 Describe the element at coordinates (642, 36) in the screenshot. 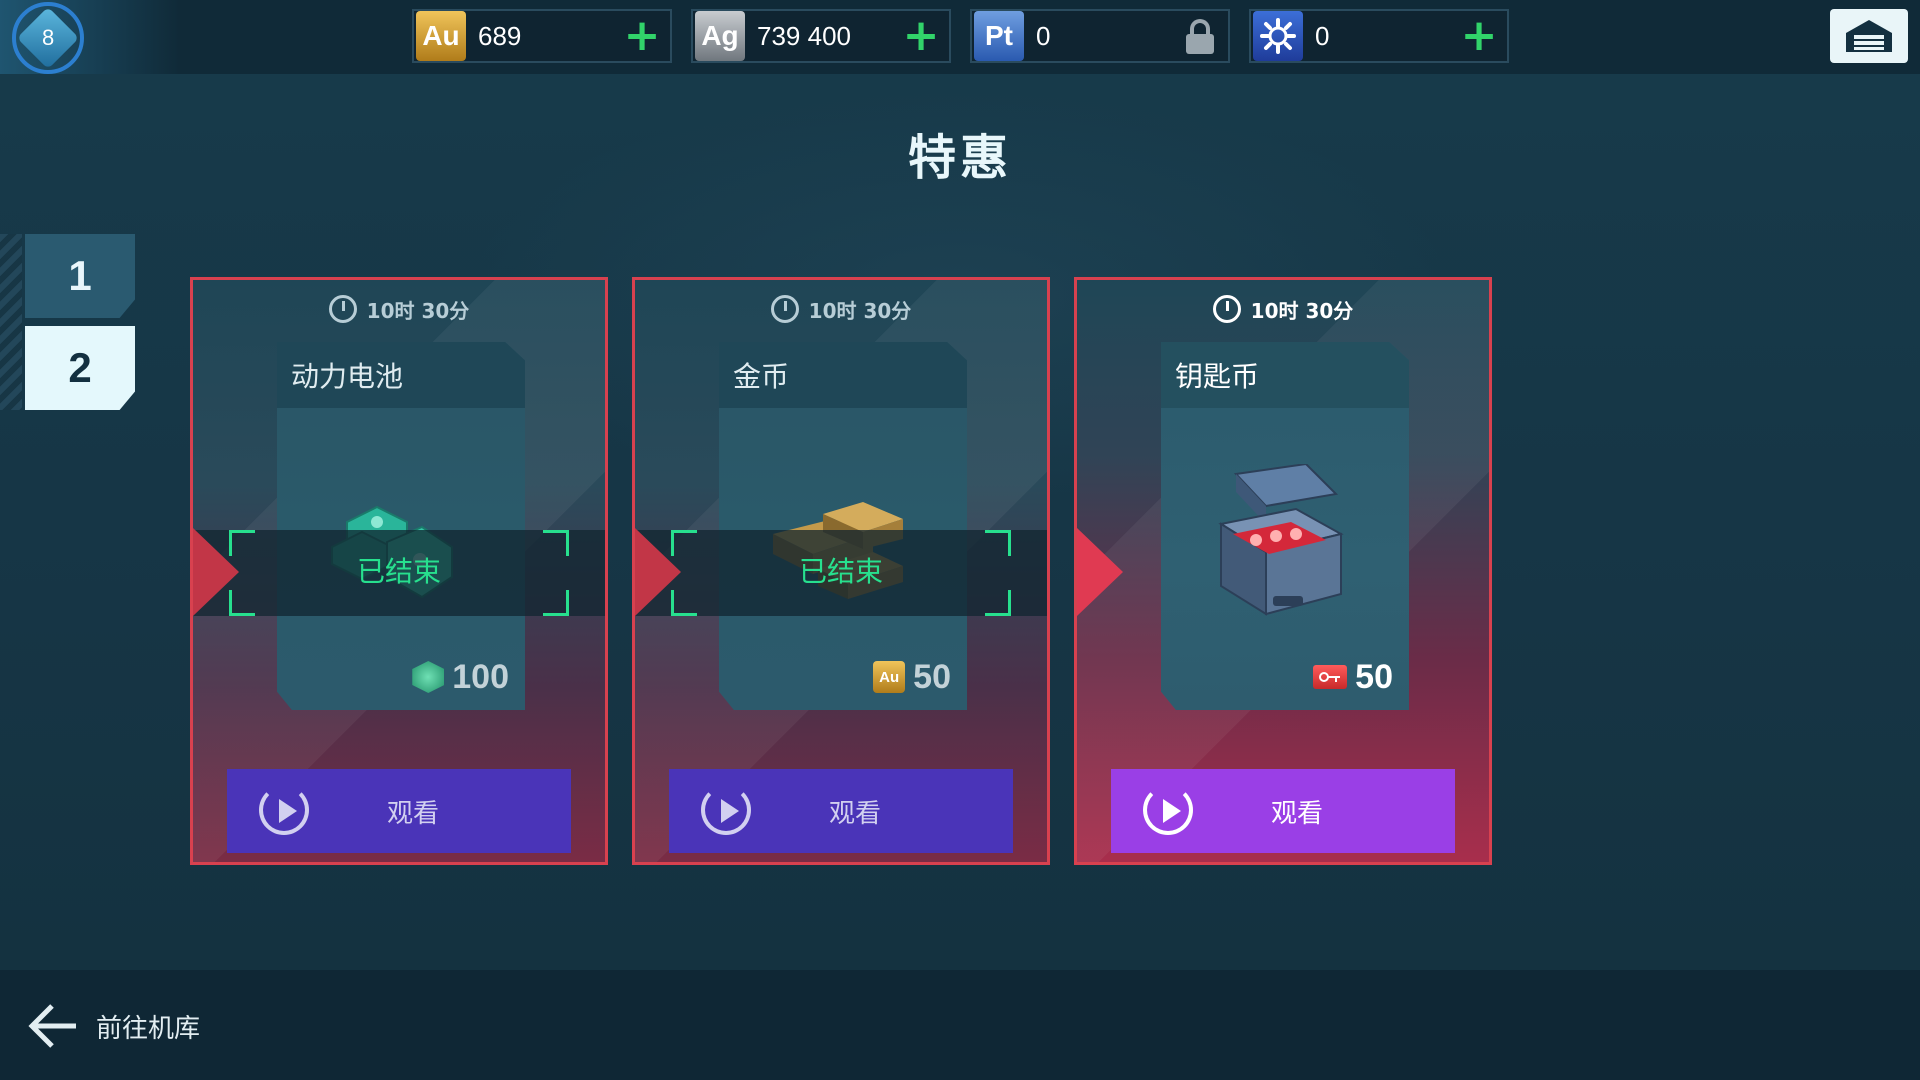

I see `add-gold-button: +` at that location.